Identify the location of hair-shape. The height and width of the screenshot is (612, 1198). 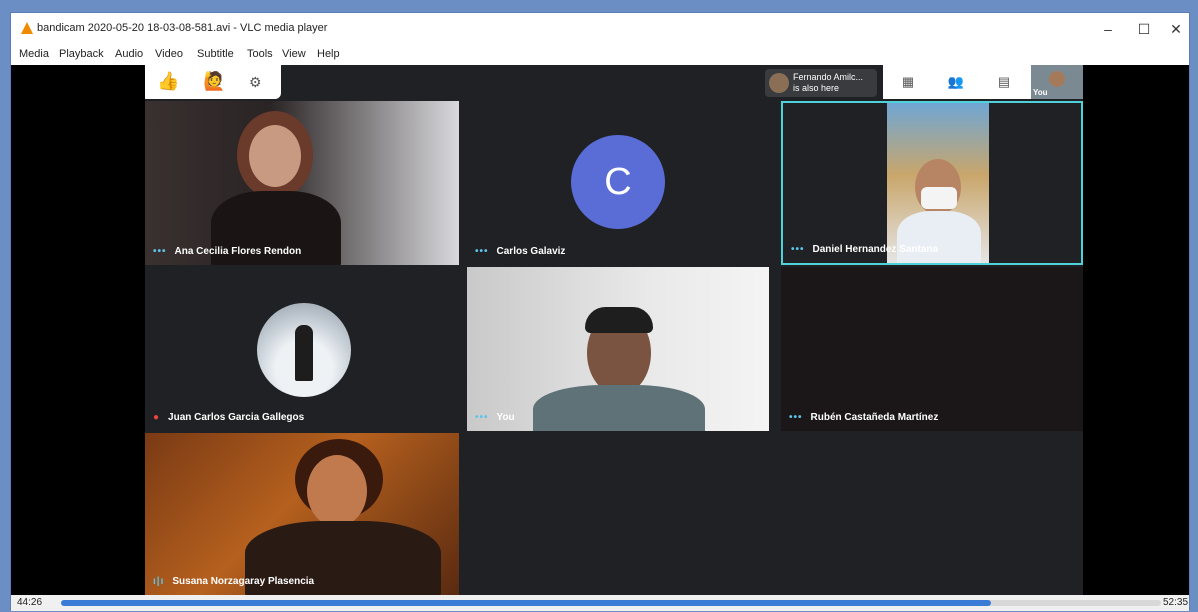
(619, 320).